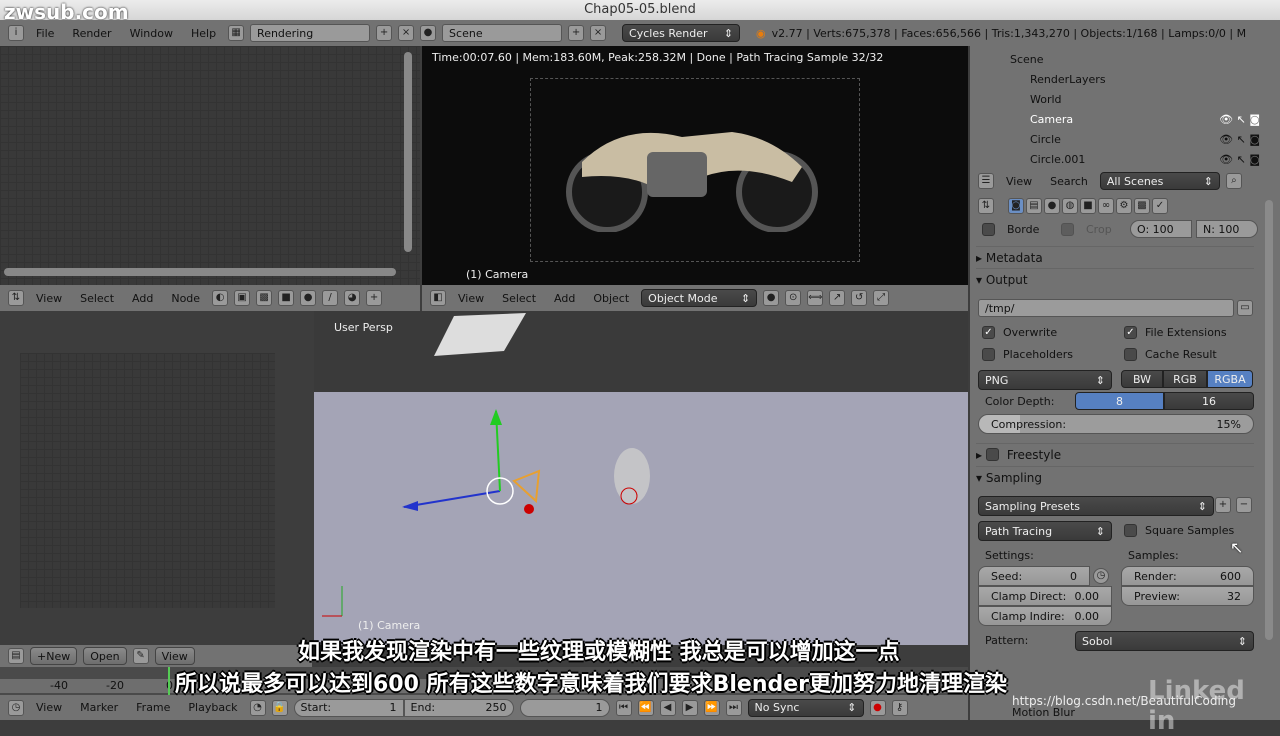  What do you see at coordinates (1034, 576) in the screenshot?
I see `seed-field: Seed: 0` at bounding box center [1034, 576].